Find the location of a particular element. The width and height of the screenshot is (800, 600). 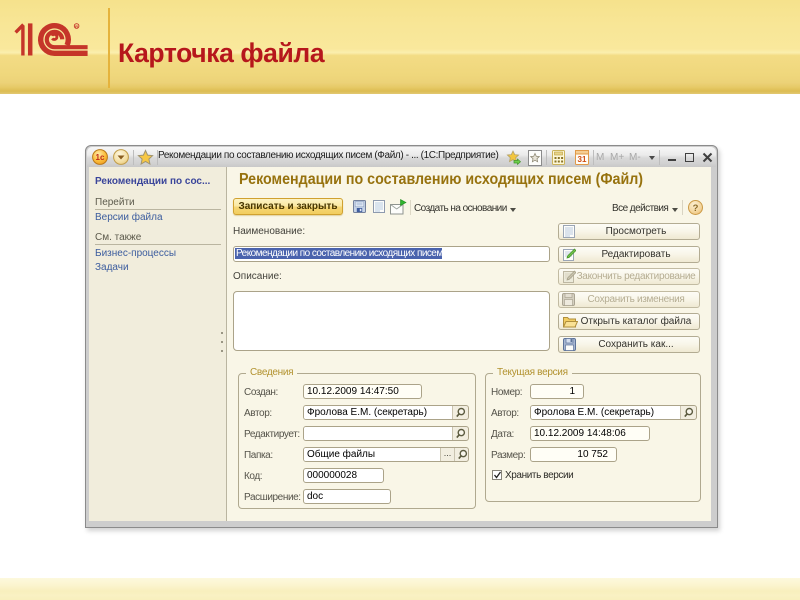

svg-text: 1c is located at coordinates (100, 157).